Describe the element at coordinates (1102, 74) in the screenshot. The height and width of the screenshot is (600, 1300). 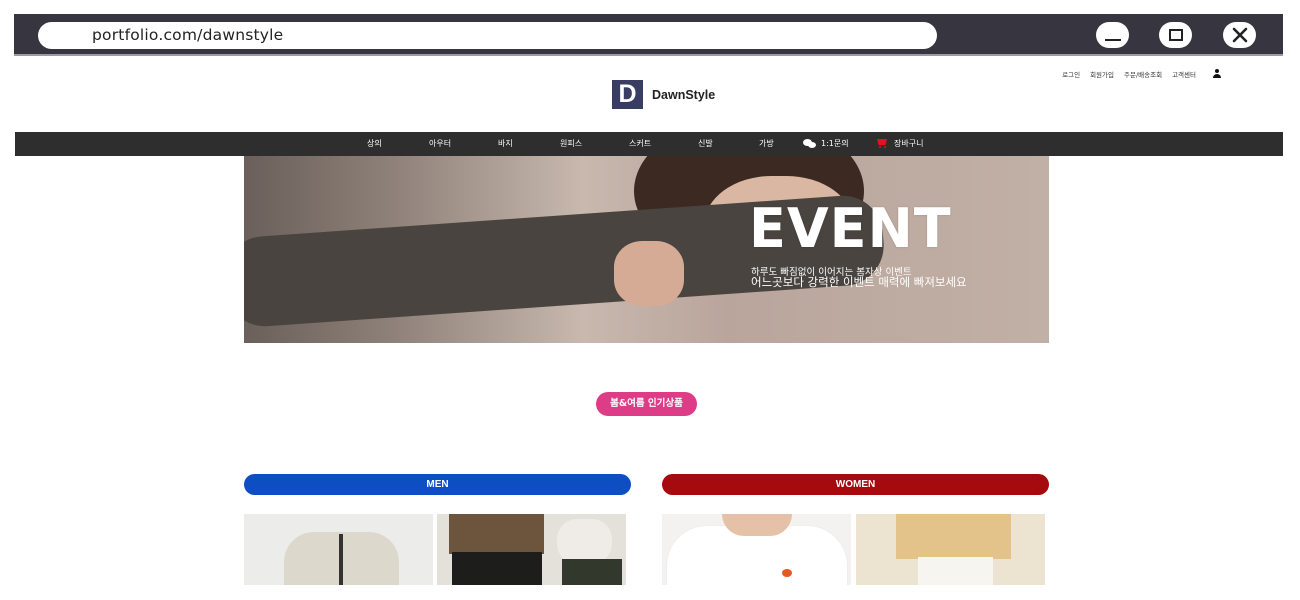
I see `signup-link: 회원가입` at that location.